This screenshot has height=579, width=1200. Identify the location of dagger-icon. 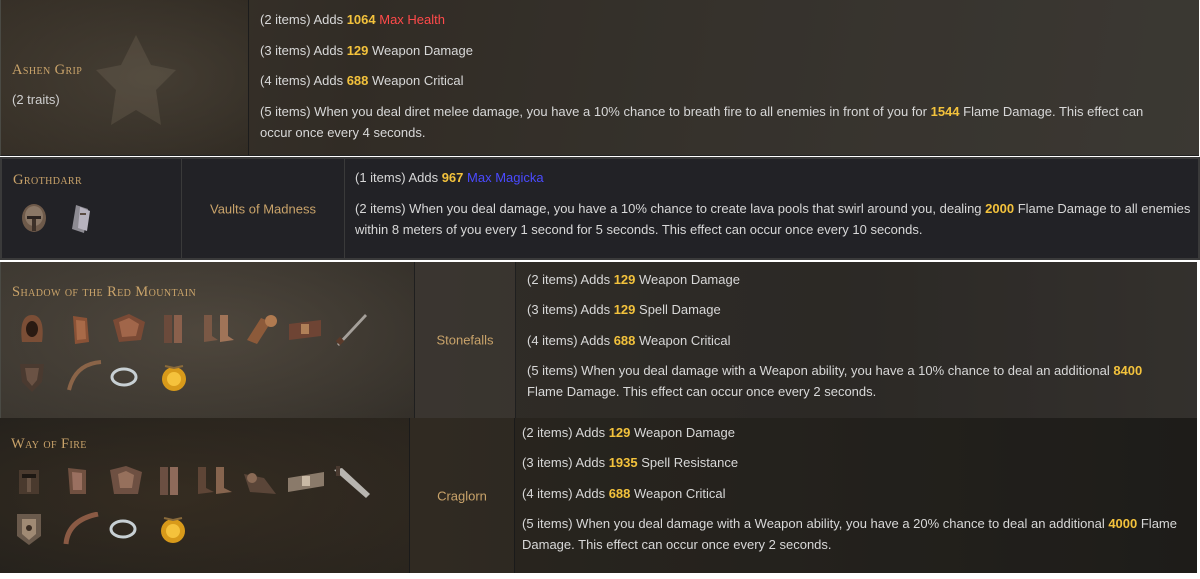
(351, 329).